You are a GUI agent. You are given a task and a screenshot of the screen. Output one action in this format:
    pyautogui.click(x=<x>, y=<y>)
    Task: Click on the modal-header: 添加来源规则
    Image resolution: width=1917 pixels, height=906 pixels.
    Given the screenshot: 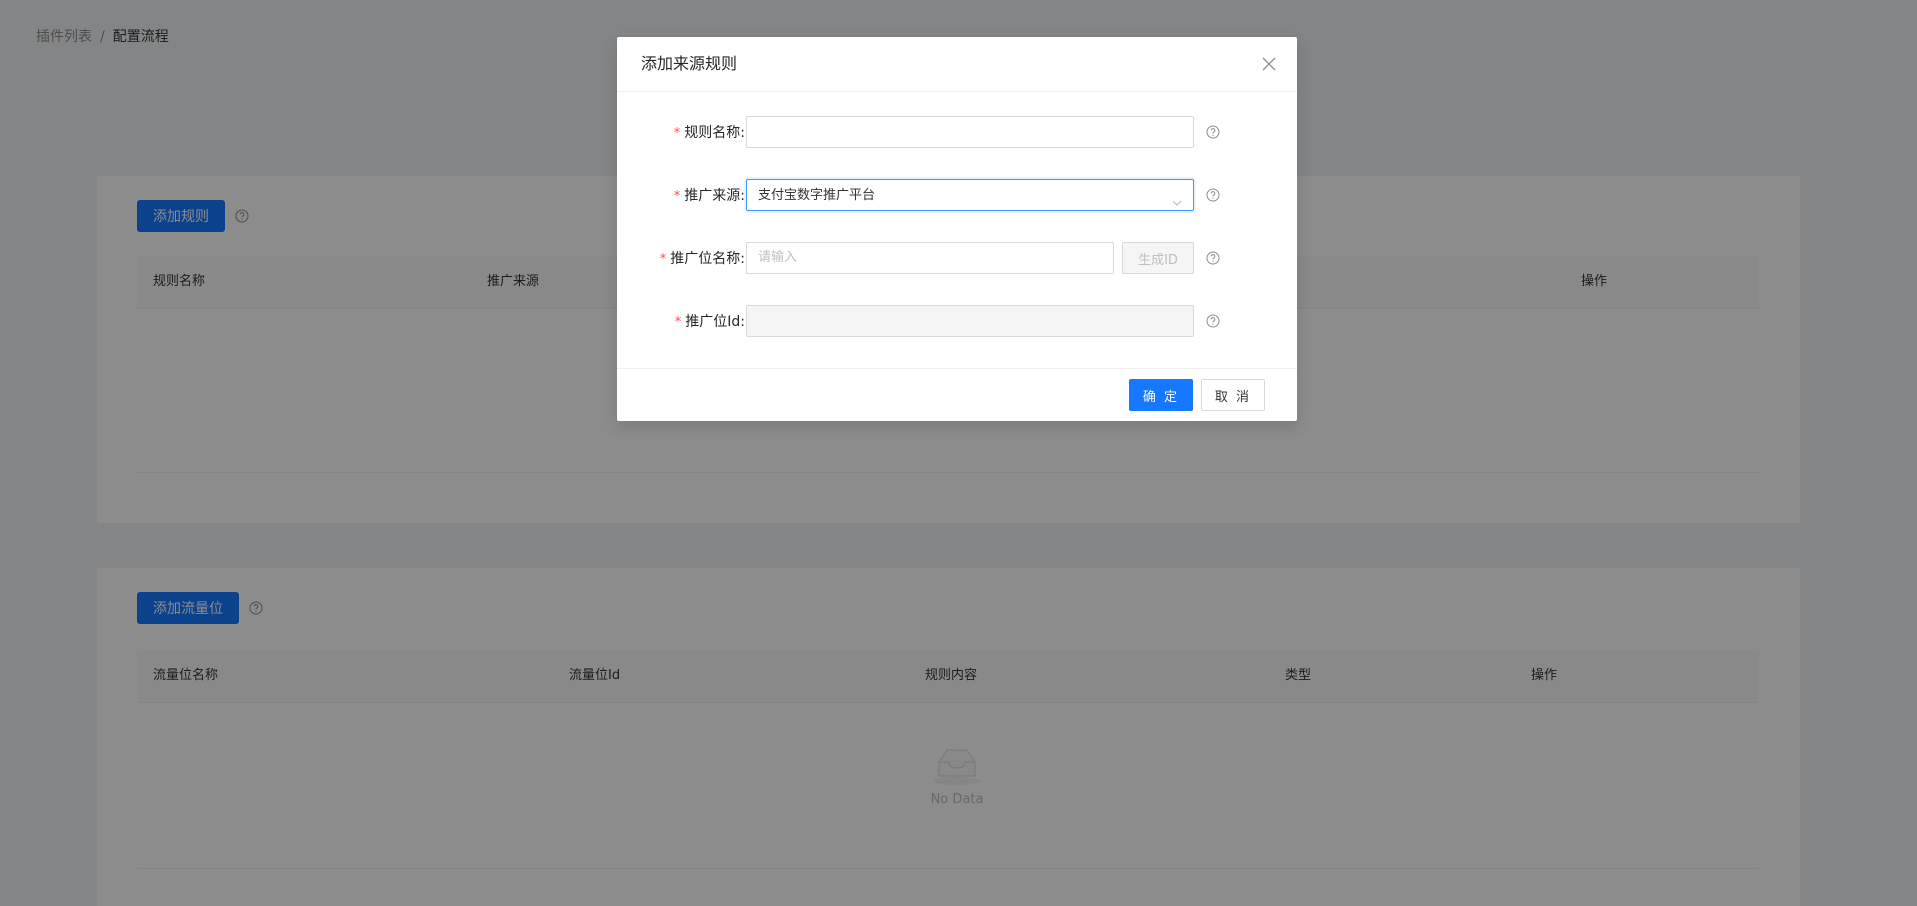 What is the action you would take?
    pyautogui.click(x=957, y=64)
    